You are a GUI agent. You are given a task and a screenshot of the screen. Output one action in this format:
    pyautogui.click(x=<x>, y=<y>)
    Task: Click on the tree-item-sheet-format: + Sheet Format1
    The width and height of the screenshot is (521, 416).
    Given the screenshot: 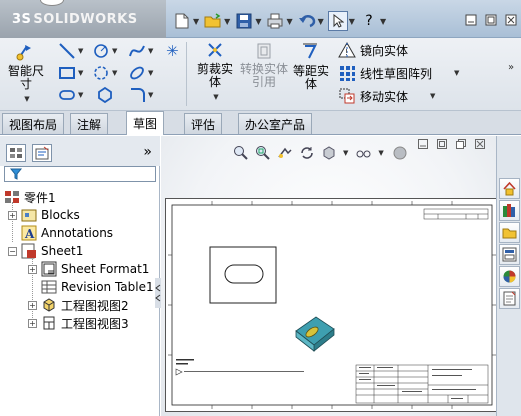 What is the action you would take?
    pyautogui.click(x=88, y=269)
    